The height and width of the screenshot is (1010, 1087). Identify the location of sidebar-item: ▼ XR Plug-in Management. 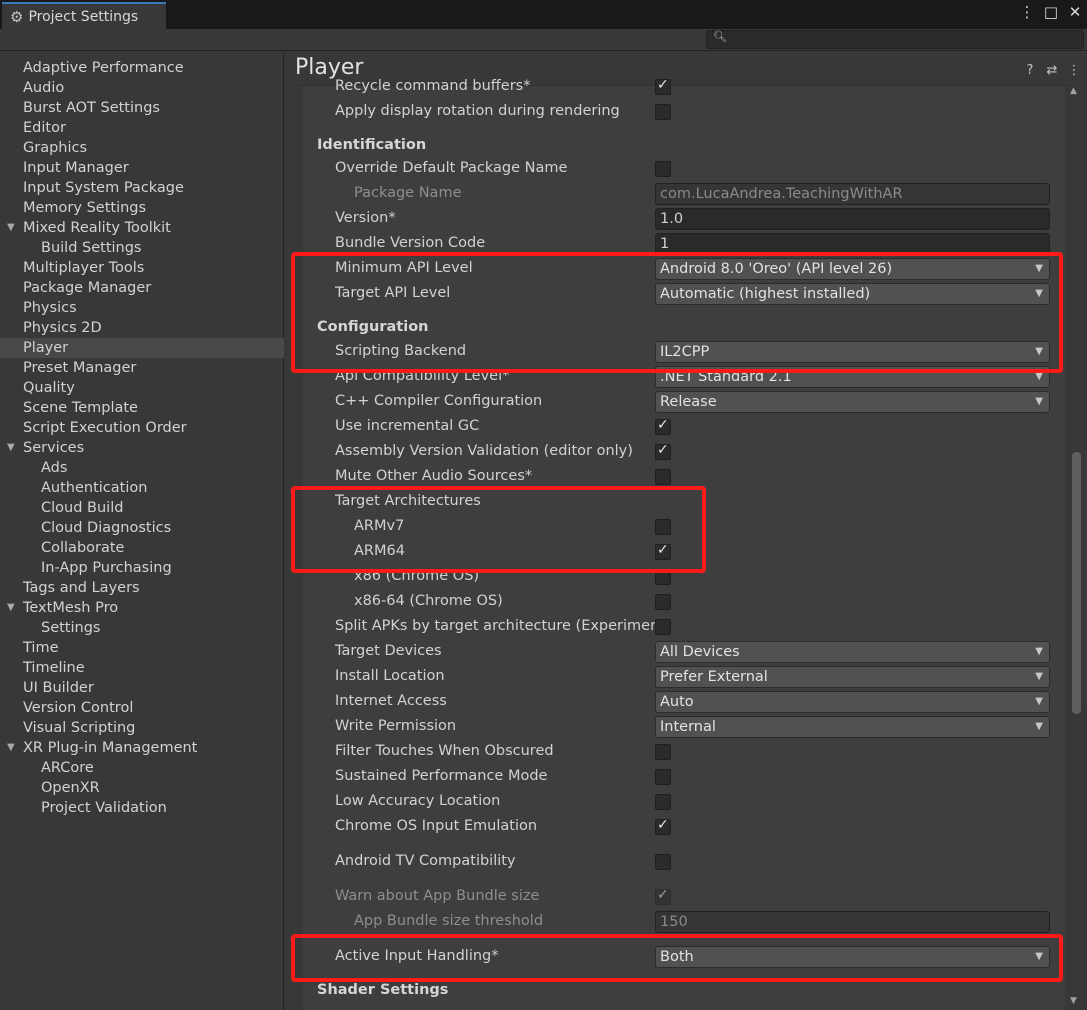
(142, 748).